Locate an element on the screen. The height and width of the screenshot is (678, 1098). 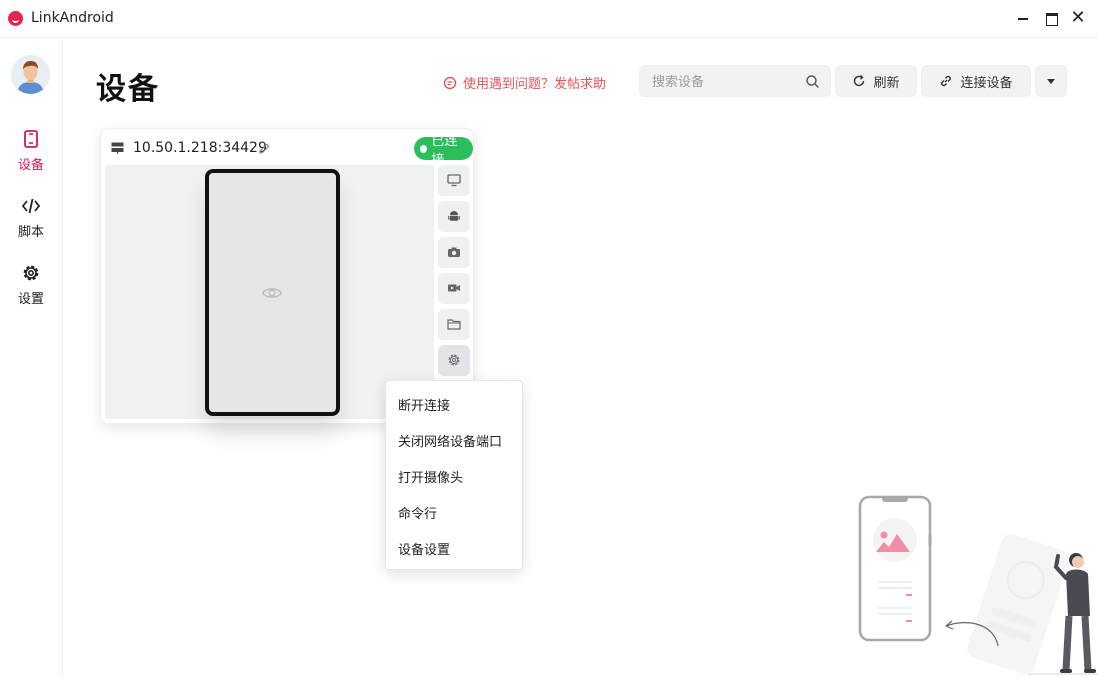
status-label: 已连接 is located at coordinates (444, 150).